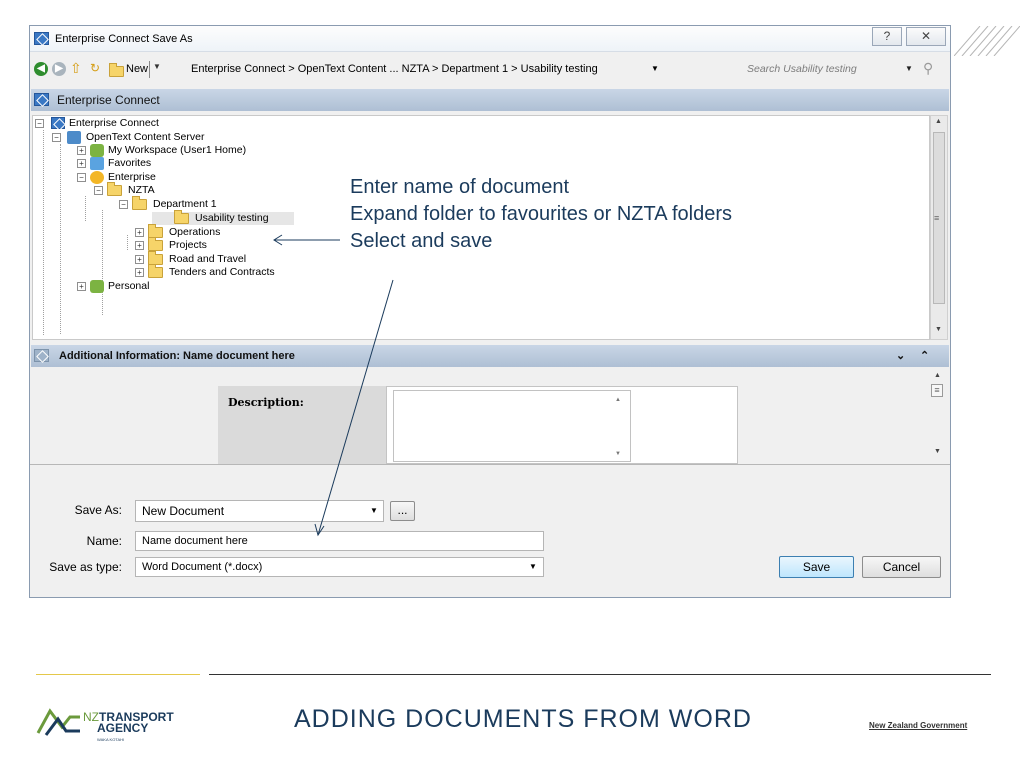 The height and width of the screenshot is (768, 1024). I want to click on new-folder-icon, so click(116, 70).